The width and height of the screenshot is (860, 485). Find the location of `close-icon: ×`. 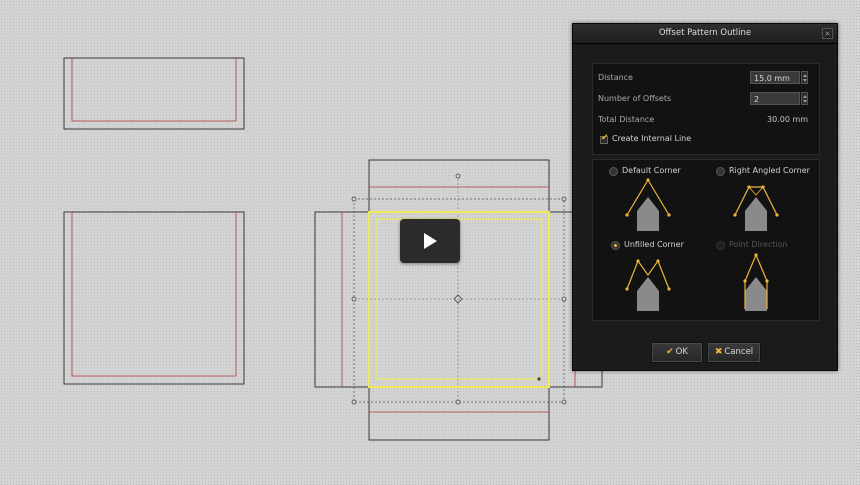

close-icon: × is located at coordinates (827, 33).